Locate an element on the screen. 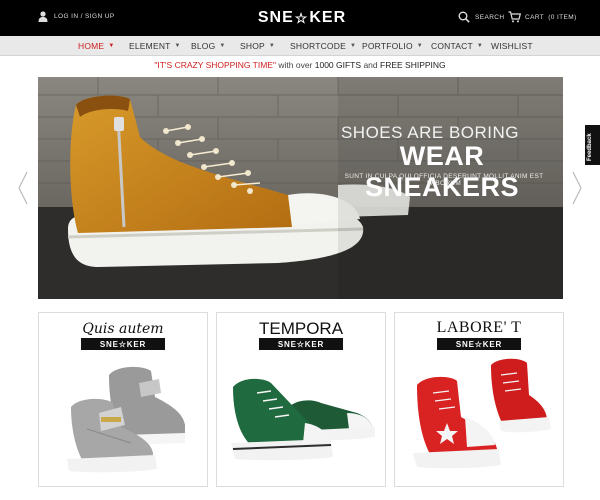 The height and width of the screenshot is (500, 600). nav-label: ELEMENT is located at coordinates (150, 46).